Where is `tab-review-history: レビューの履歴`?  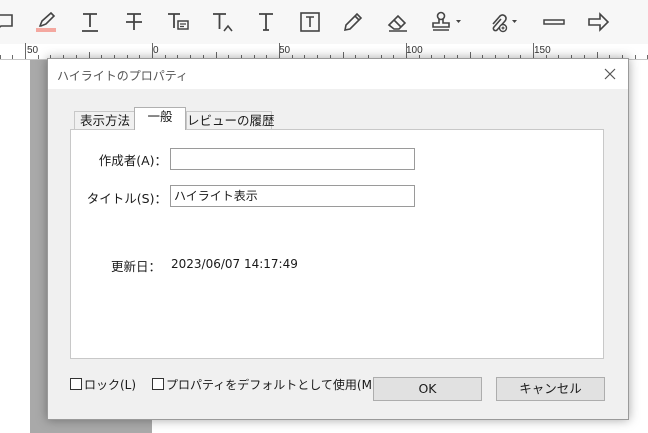
tab-review-history: レビューの履歴 is located at coordinates (230, 120).